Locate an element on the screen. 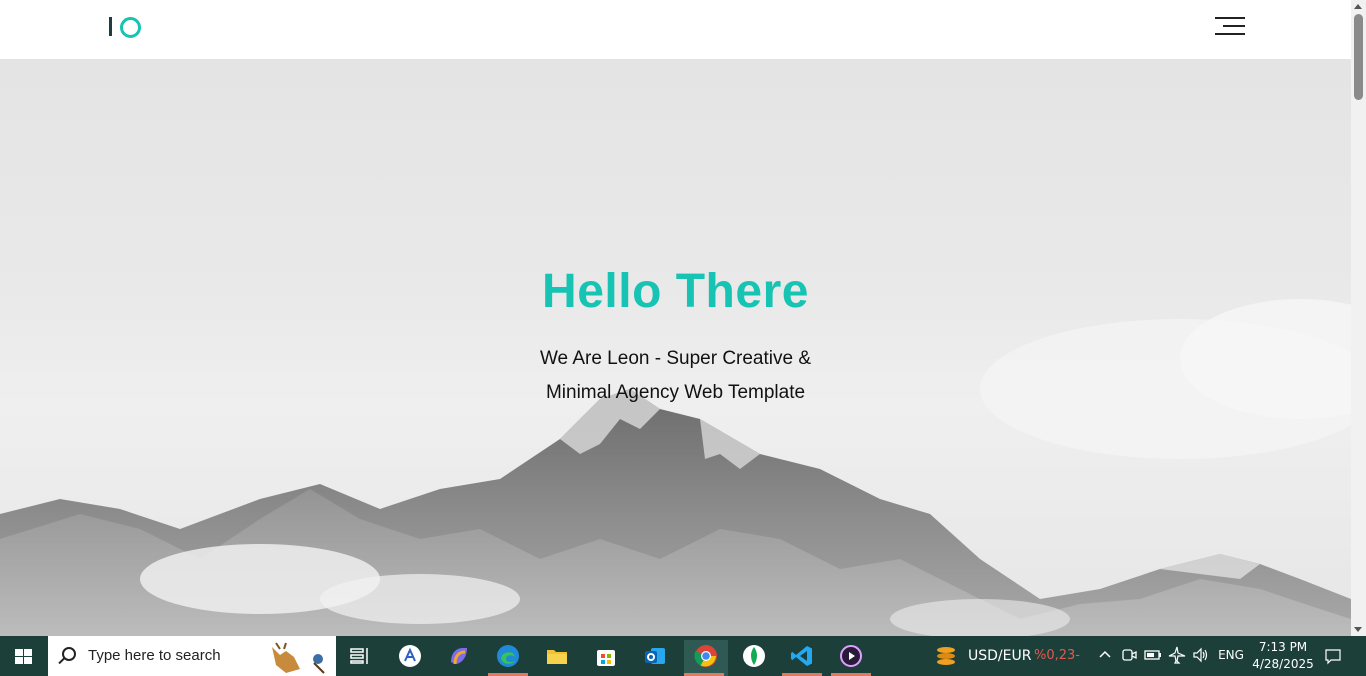 This screenshot has height=676, width=1366. taskbar-edge is located at coordinates (508, 658).